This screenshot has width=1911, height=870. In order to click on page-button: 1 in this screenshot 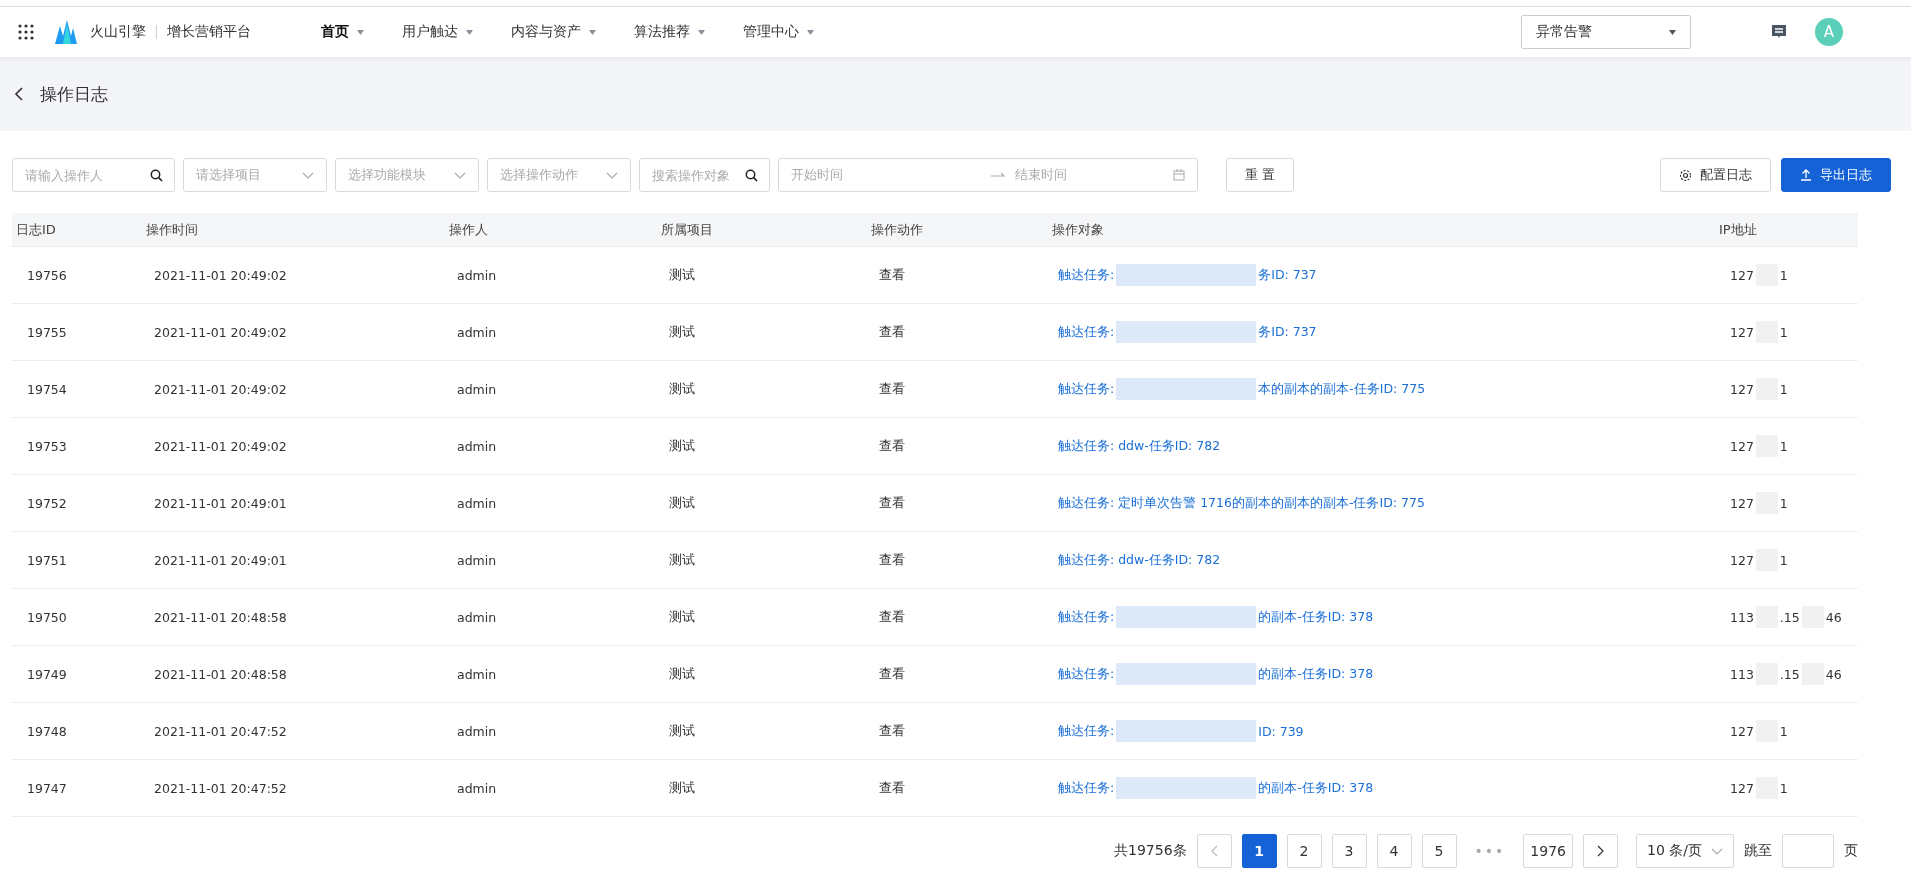, I will do `click(1259, 851)`.